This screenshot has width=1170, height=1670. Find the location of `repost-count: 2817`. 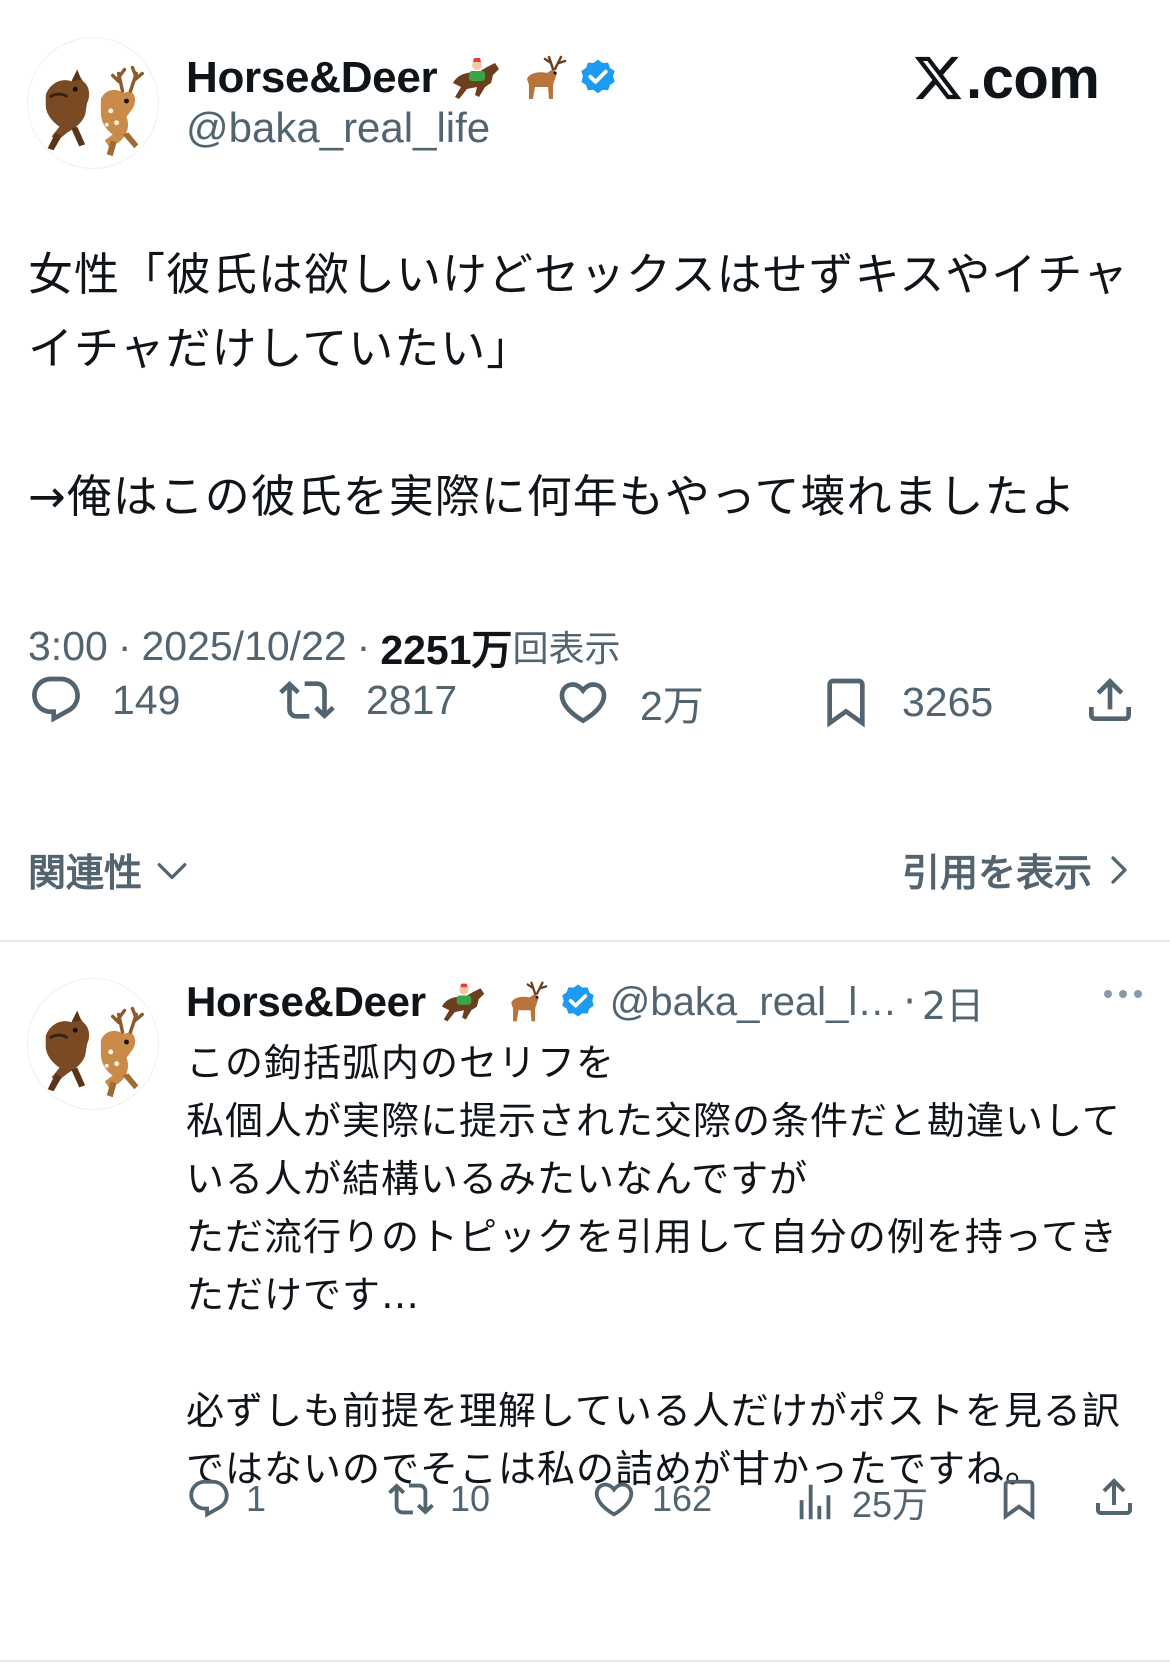

repost-count: 2817 is located at coordinates (412, 699).